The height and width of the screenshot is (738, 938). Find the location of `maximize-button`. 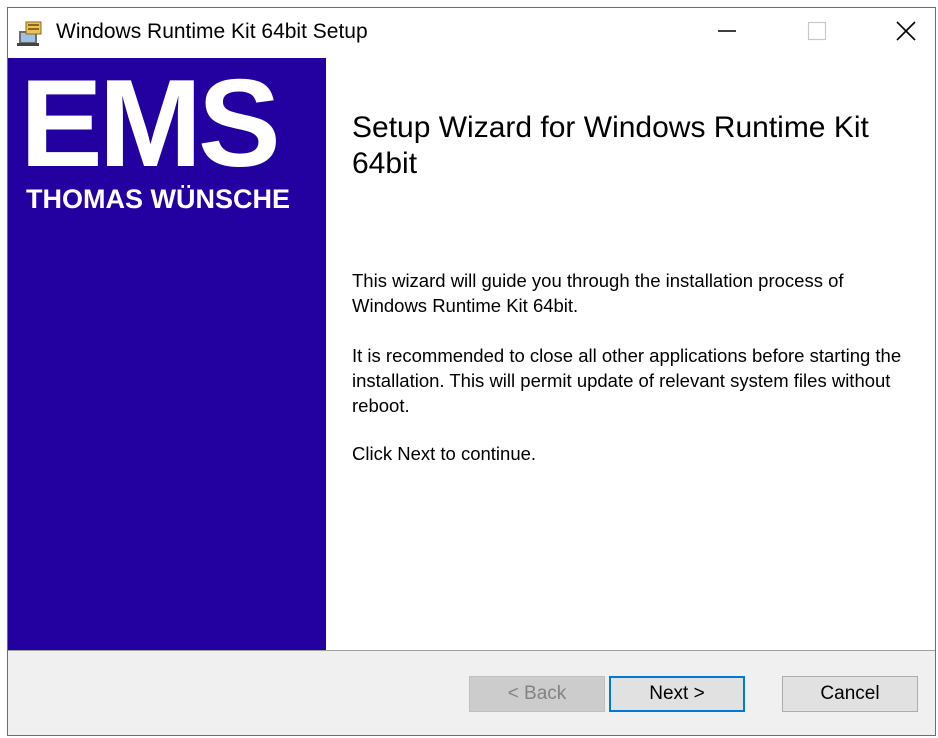

maximize-button is located at coordinates (817, 33).